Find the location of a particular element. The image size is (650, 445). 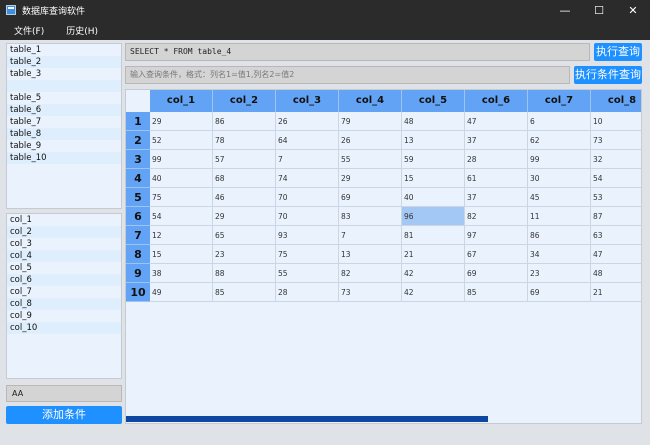

add-condition-button: 添加条件 is located at coordinates (64, 415).